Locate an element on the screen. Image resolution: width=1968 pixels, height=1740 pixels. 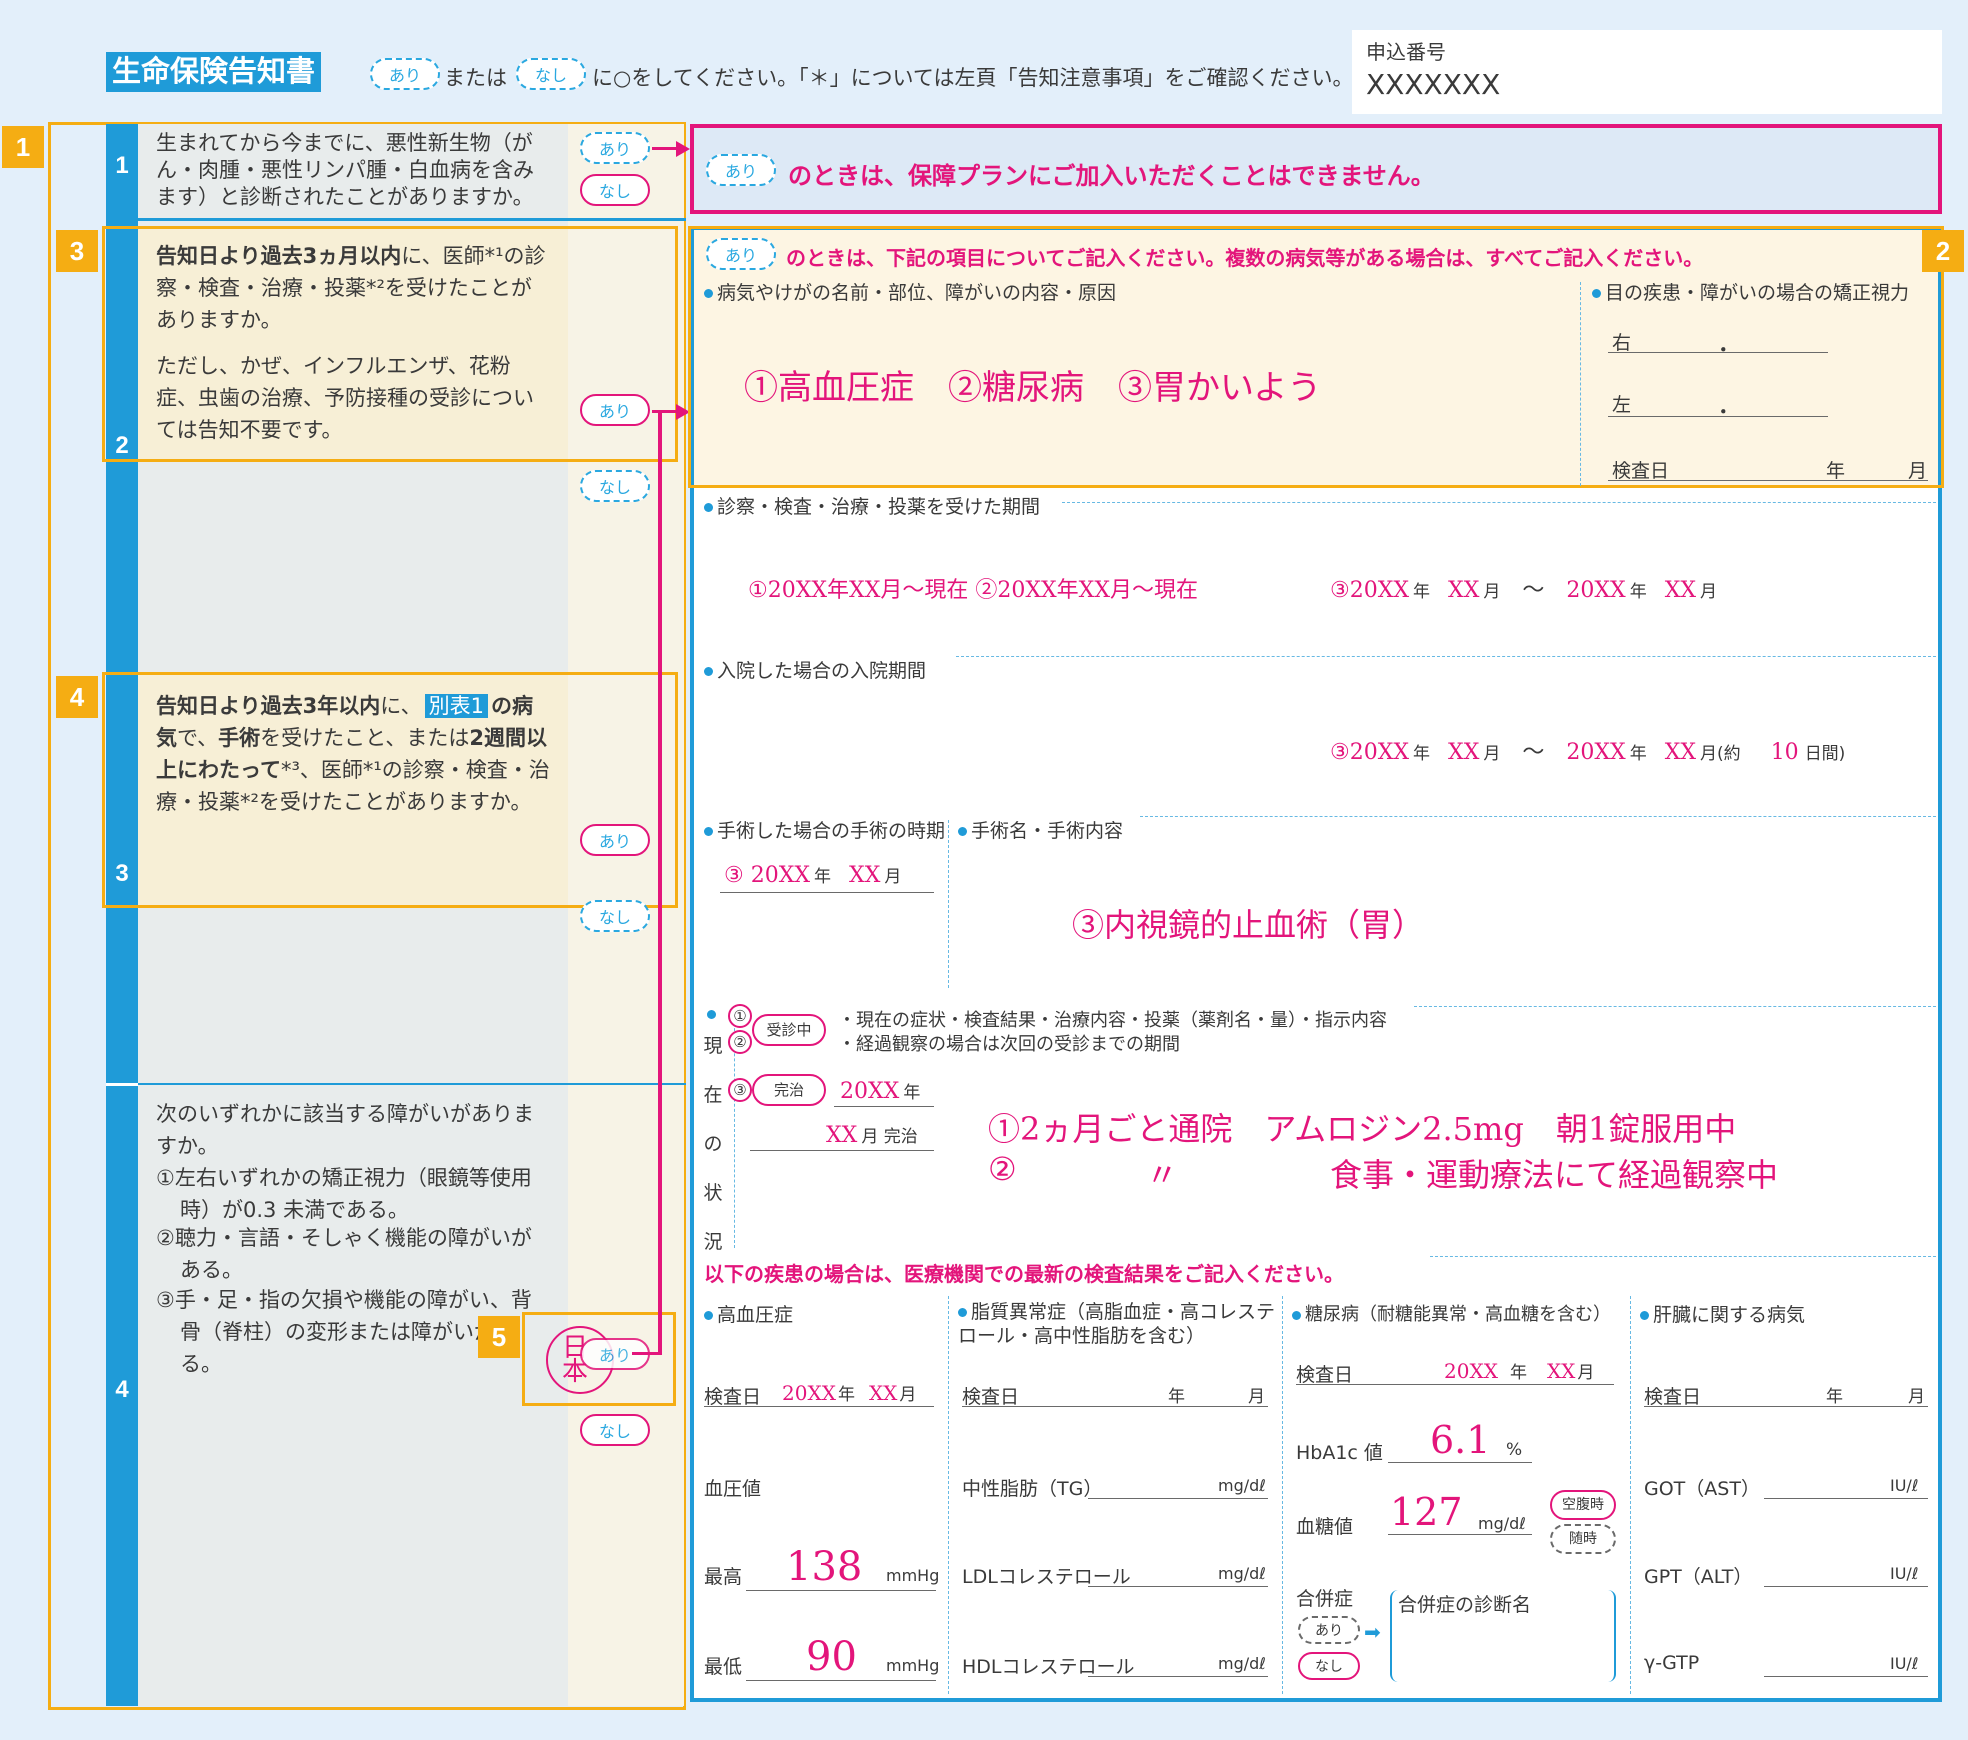
bp-low-value: 90 is located at coordinates (831, 1657).